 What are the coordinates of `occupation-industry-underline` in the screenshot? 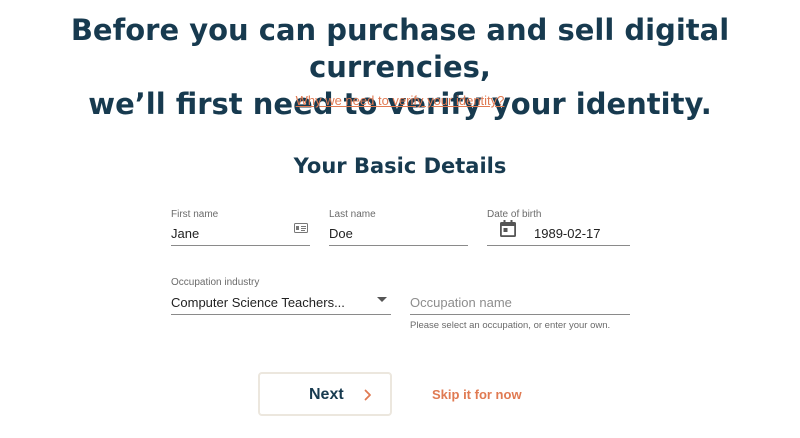 It's located at (281, 314).